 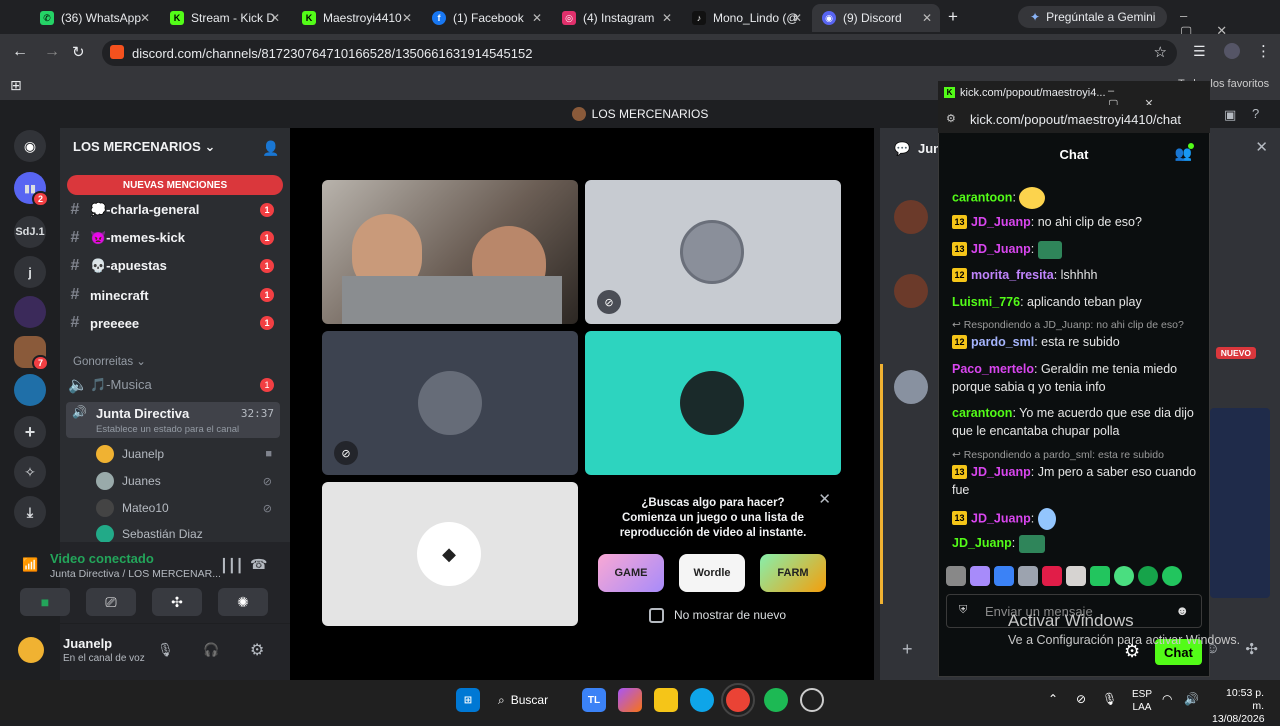 What do you see at coordinates (1238, 706) in the screenshot?
I see `clock: 10:53 p. m. 13/08/2026` at bounding box center [1238, 706].